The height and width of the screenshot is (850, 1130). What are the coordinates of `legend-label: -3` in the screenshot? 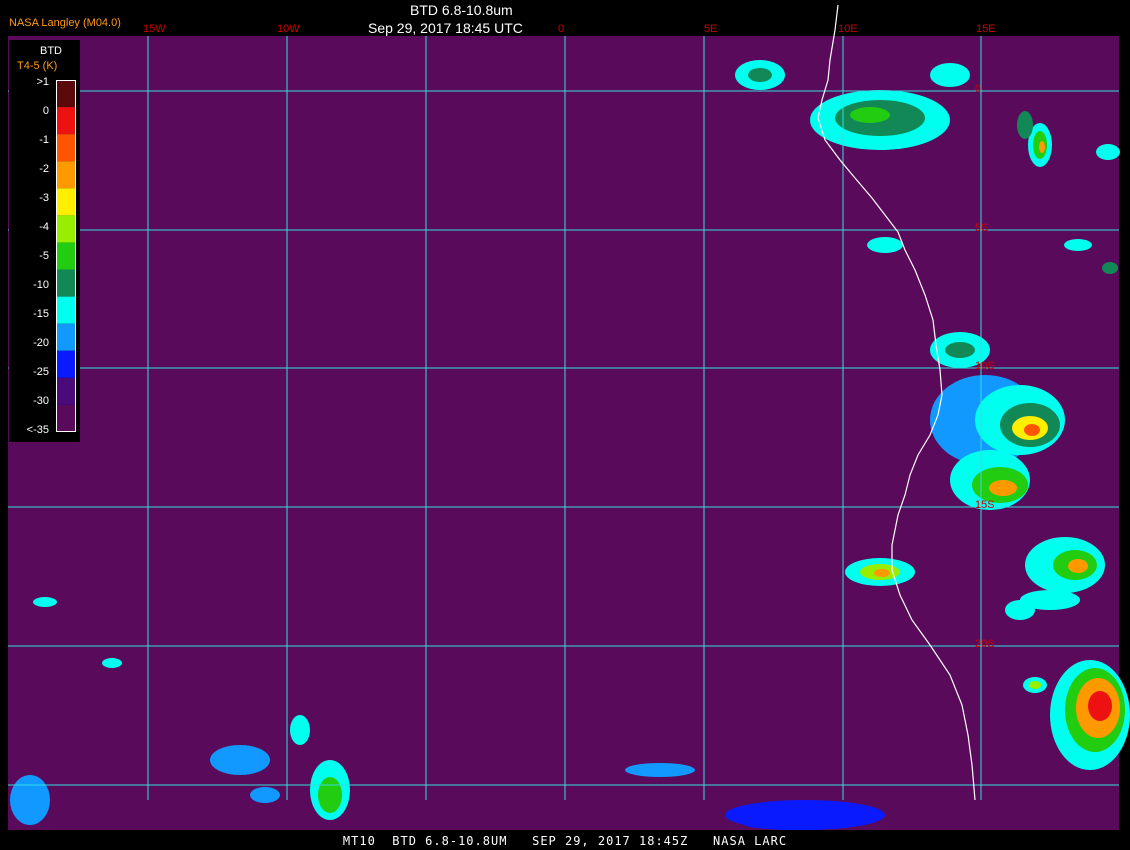 It's located at (44, 198).